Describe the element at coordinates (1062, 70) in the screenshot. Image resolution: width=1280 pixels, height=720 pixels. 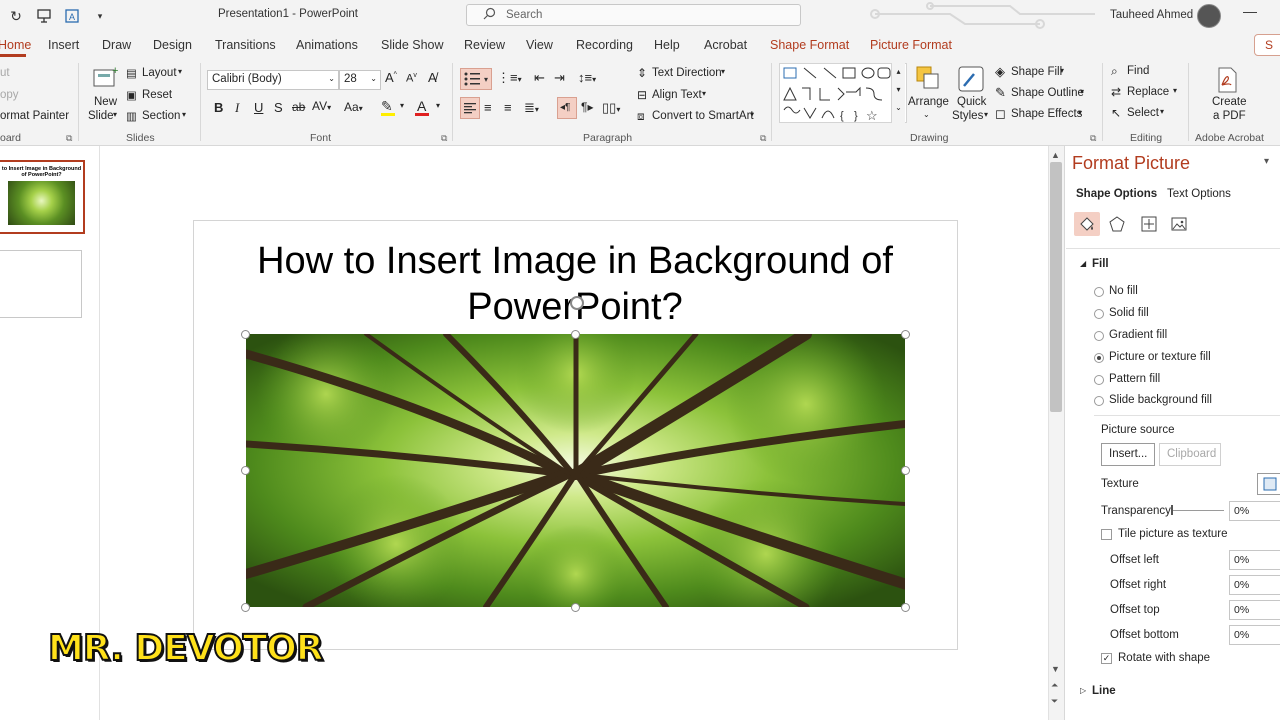
I see `shape-fill-dropdown-icon: ▾` at that location.